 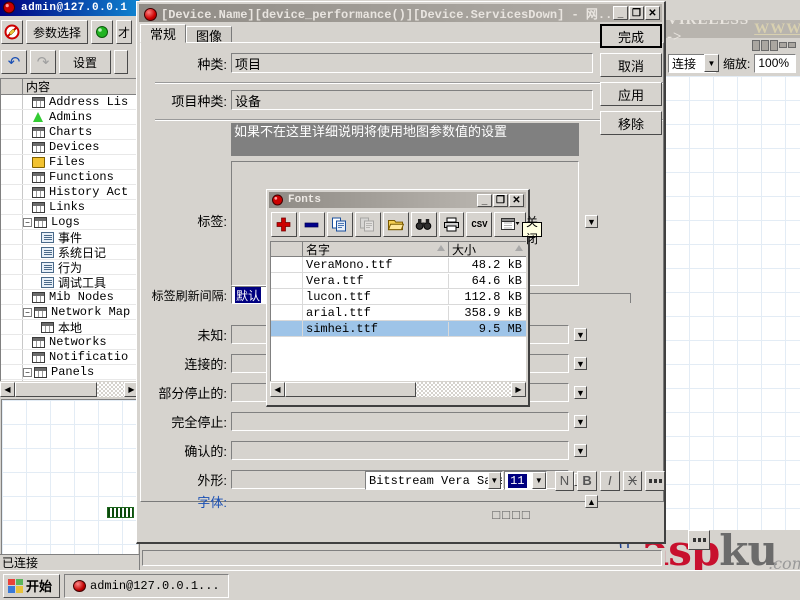 What do you see at coordinates (376, 249) in the screenshot?
I see `fonts-col-name: 名字` at bounding box center [376, 249].